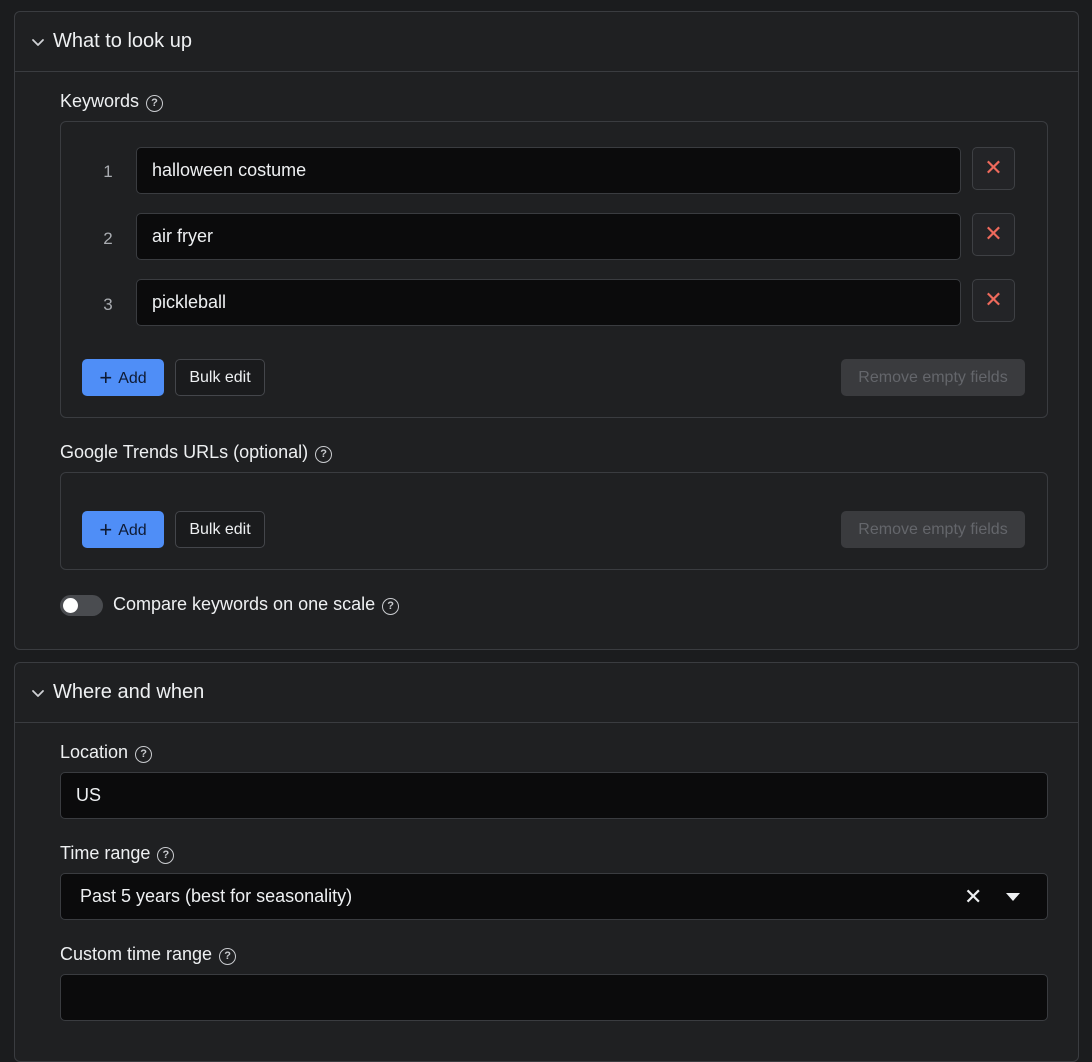 The width and height of the screenshot is (1092, 1062). Describe the element at coordinates (933, 529) in the screenshot. I see `remove-empty-trends-urls-button: Remove empty fields` at that location.